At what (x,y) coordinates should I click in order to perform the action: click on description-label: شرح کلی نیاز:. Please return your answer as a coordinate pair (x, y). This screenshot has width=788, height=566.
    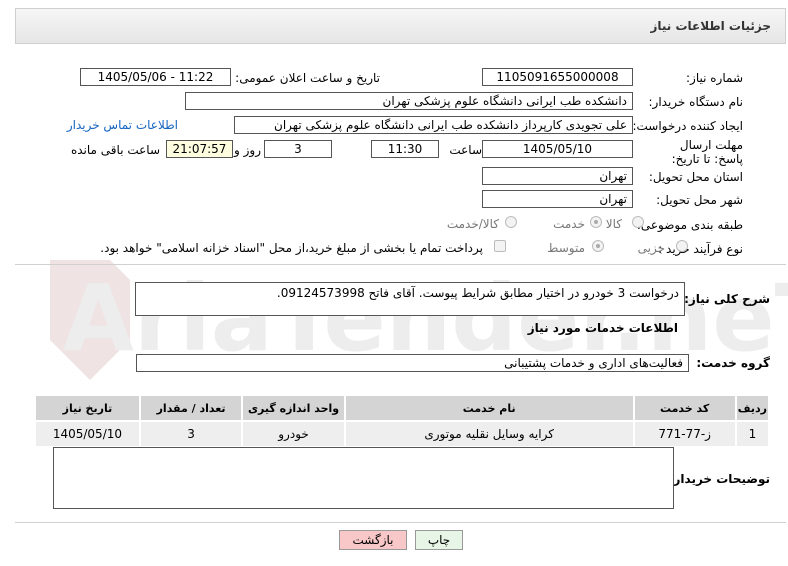
    Looking at the image, I should click on (727, 299).